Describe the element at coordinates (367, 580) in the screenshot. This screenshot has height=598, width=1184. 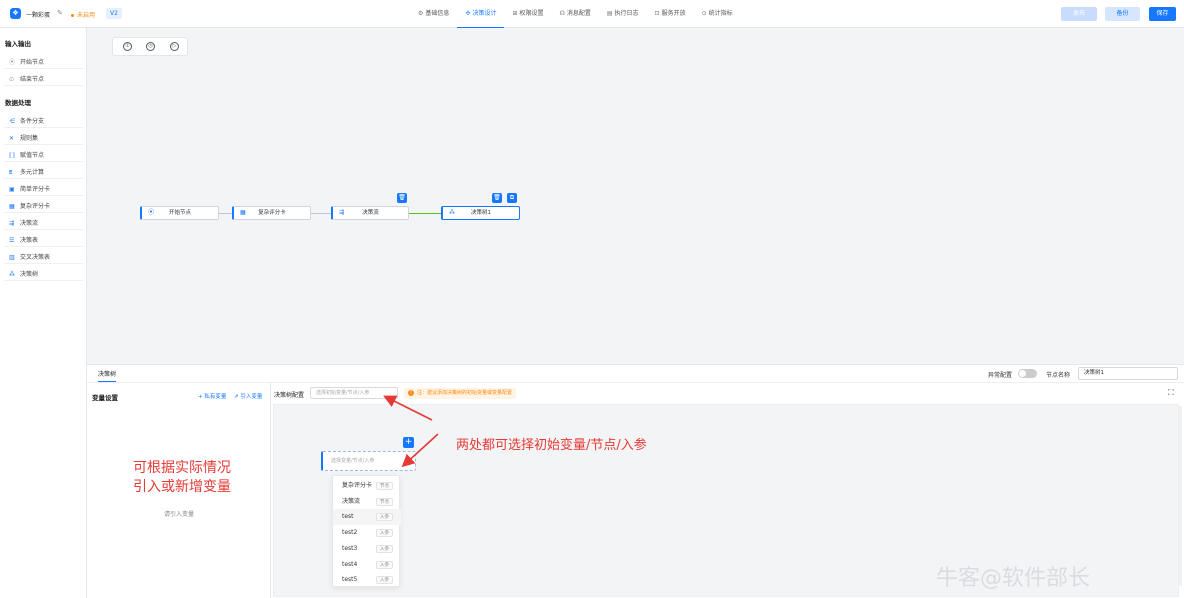
I see `dropdown-option: test5 入参` at that location.